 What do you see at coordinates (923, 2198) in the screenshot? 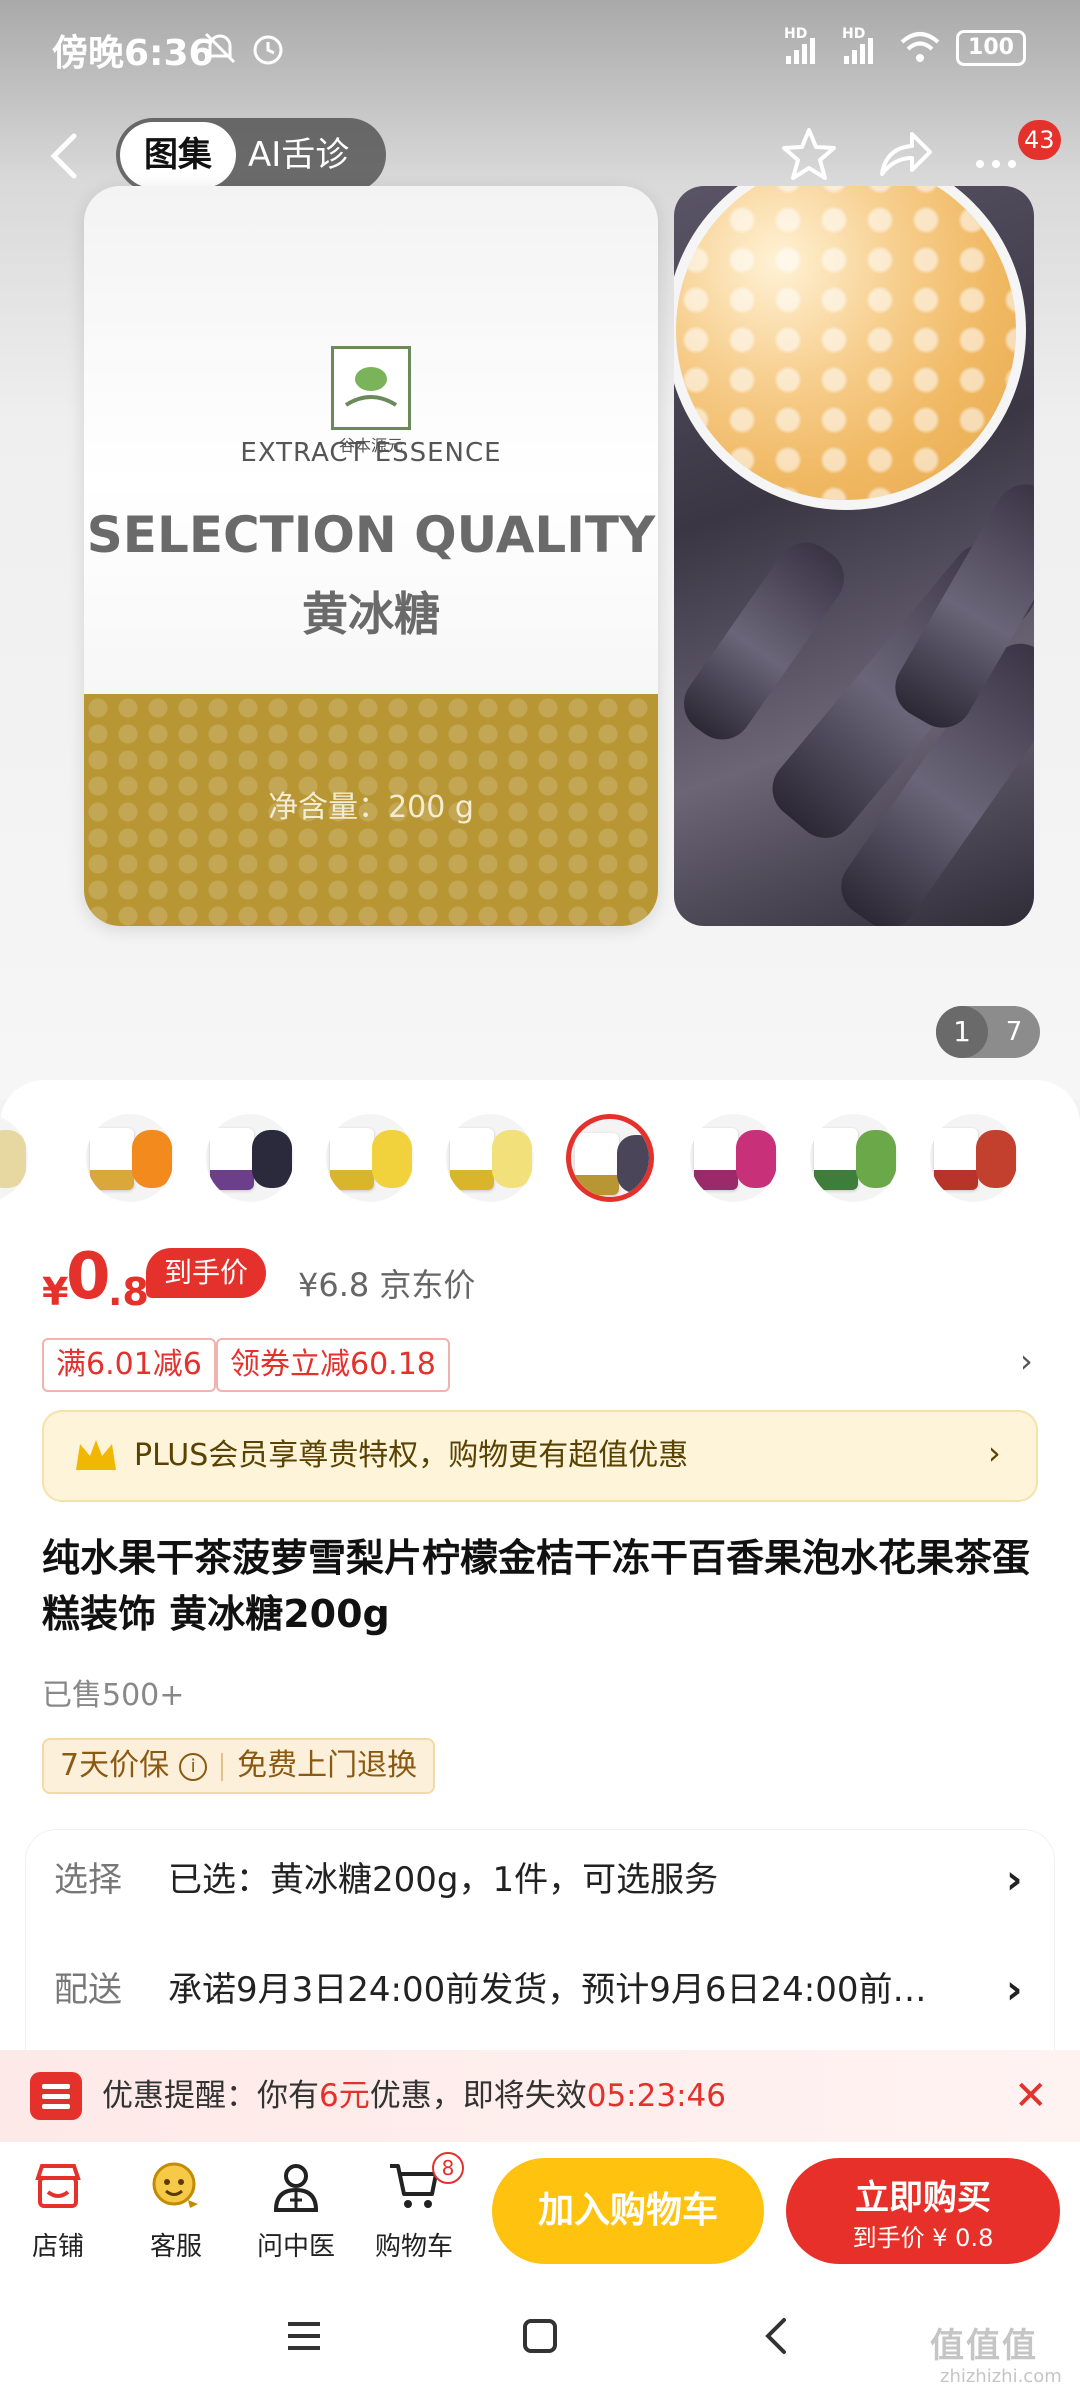
I see `buy-now-label: 立即购买` at bounding box center [923, 2198].